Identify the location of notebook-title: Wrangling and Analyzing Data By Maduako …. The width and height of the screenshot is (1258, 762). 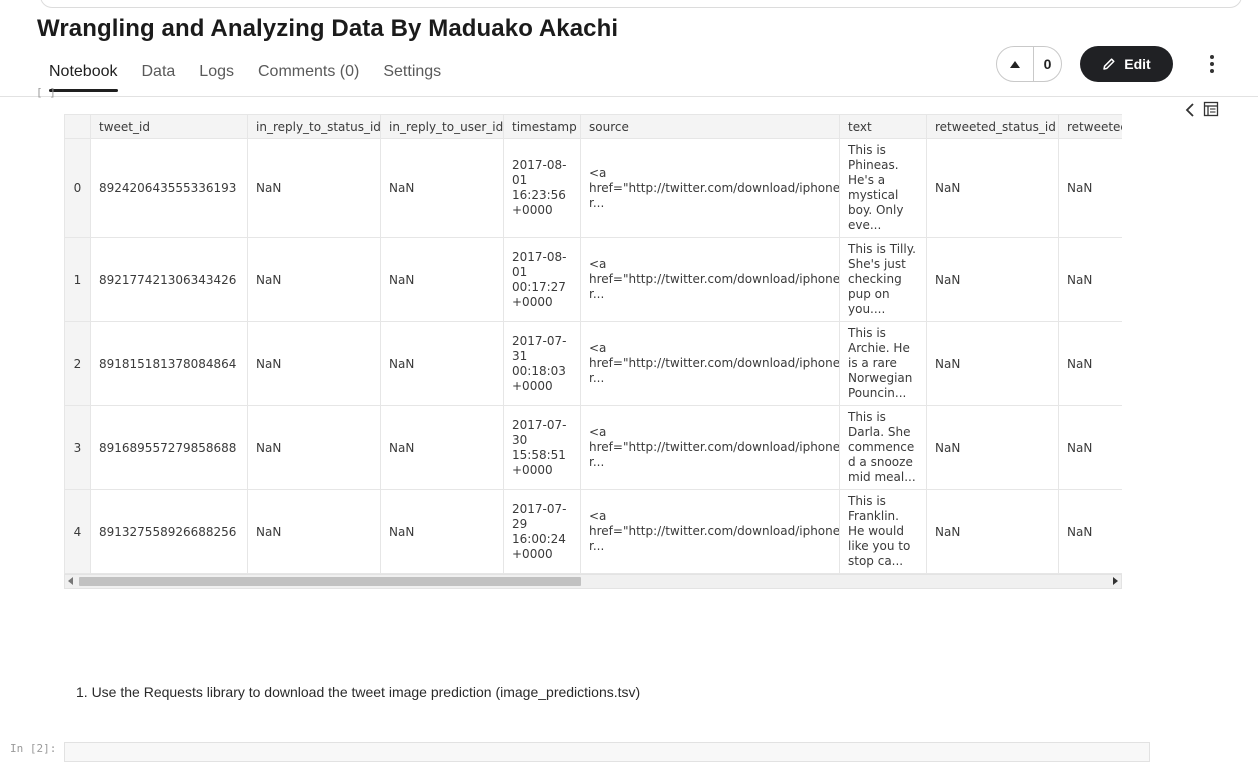
(328, 28).